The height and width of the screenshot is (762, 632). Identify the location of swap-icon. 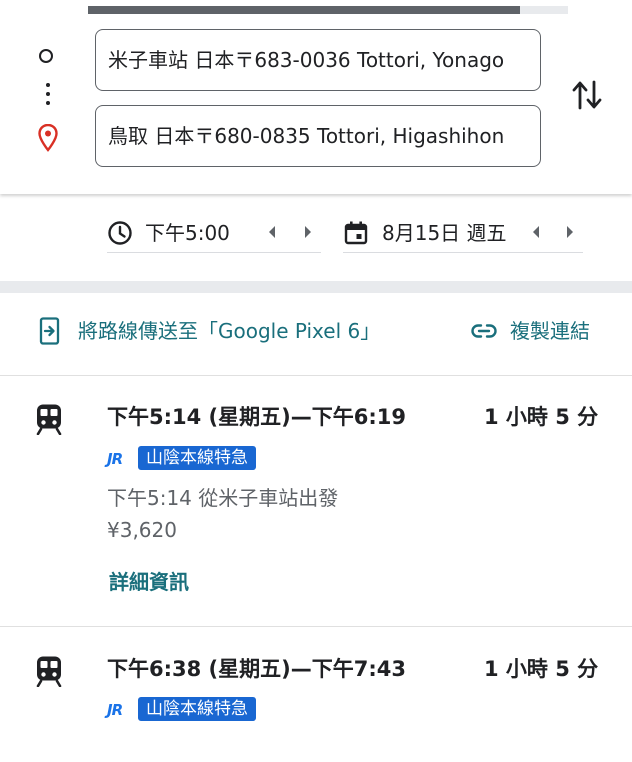
(587, 95).